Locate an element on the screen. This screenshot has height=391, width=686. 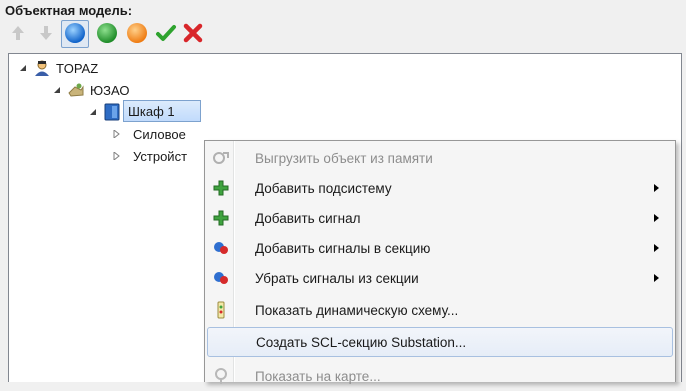
menu-item-label: Добавить сигнал is located at coordinates (308, 218).